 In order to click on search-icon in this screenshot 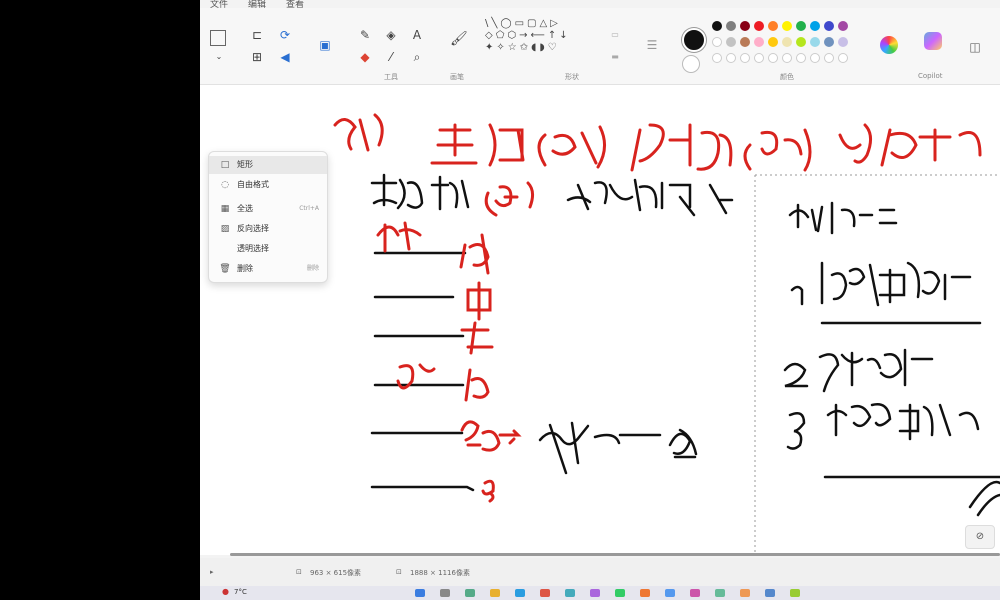, I will do `click(445, 593)`.